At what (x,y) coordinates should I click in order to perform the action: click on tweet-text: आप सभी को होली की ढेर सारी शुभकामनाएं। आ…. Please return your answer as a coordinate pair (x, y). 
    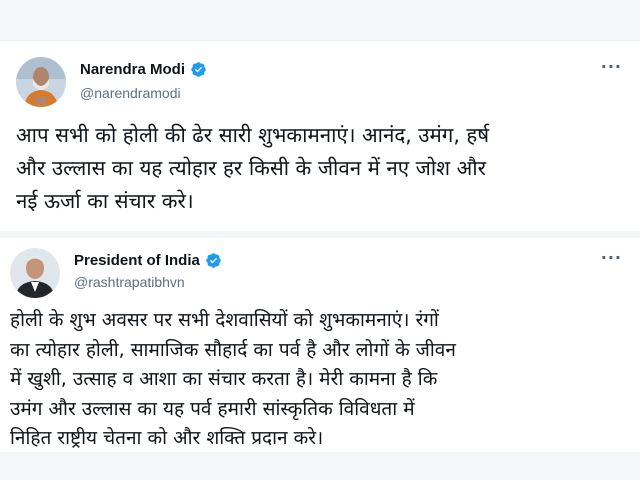
    Looking at the image, I should click on (253, 168).